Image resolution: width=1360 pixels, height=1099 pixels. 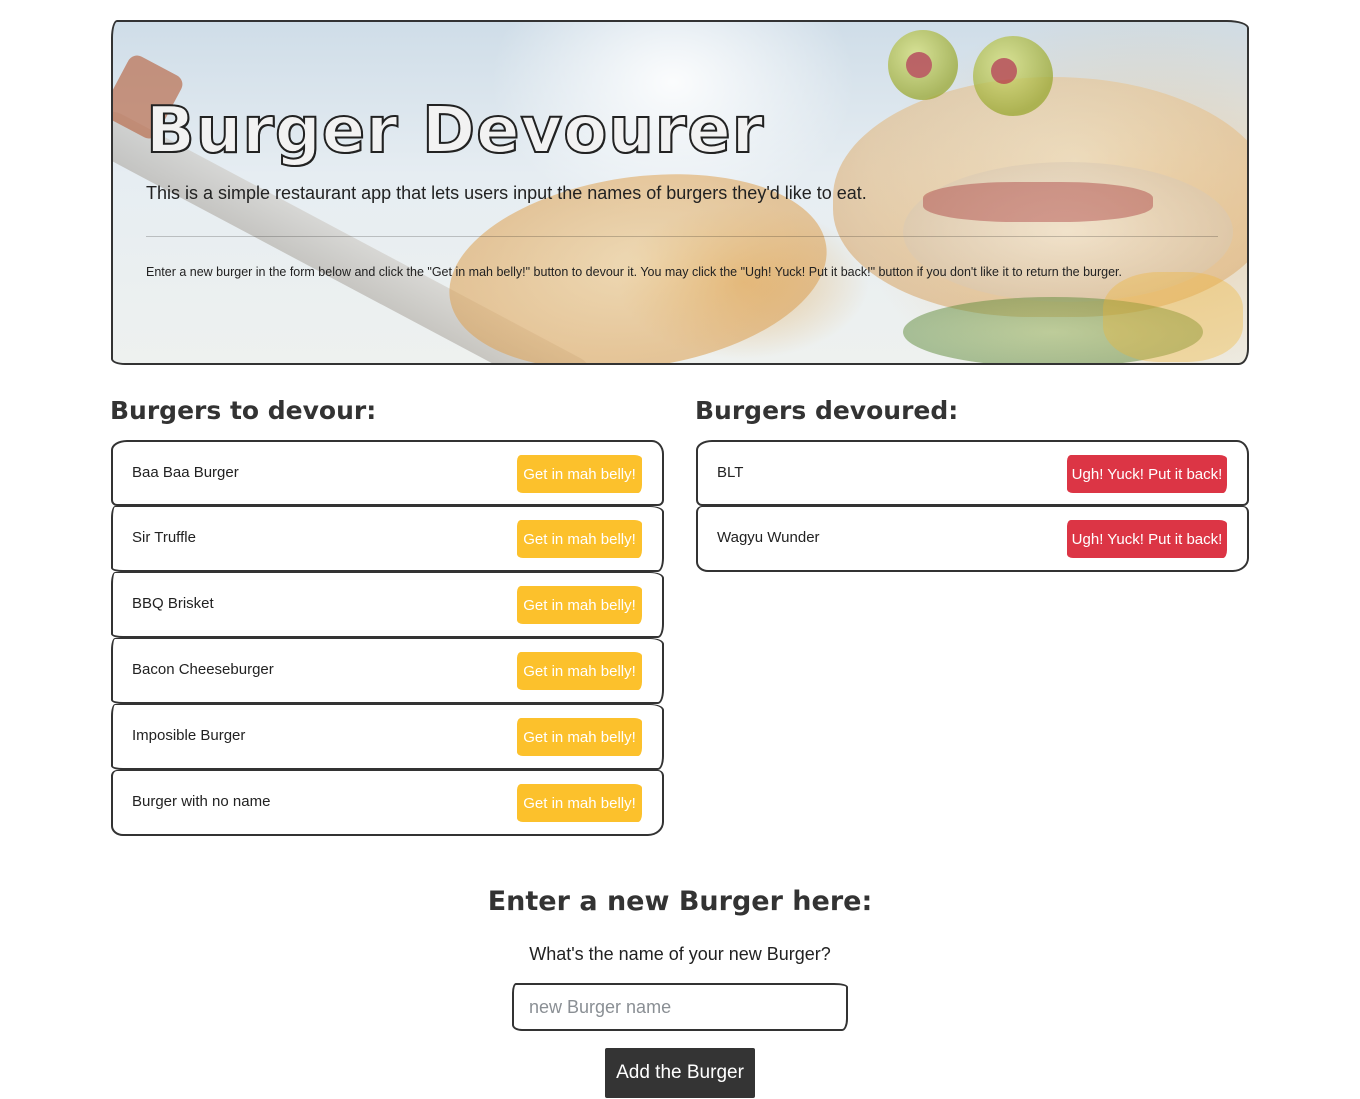 I want to click on burger-name-input, so click(x=680, y=1007).